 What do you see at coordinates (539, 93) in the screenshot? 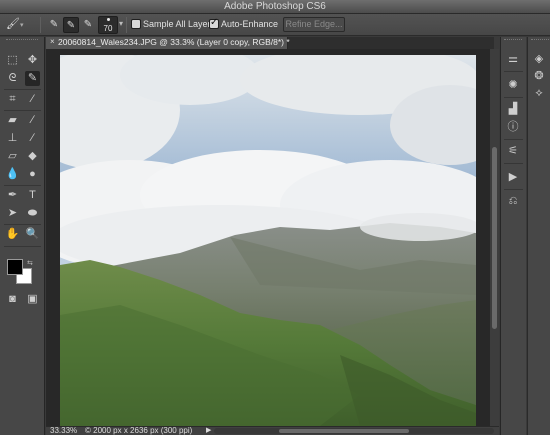
I see `paths-panel-button: ⟡` at bounding box center [539, 93].